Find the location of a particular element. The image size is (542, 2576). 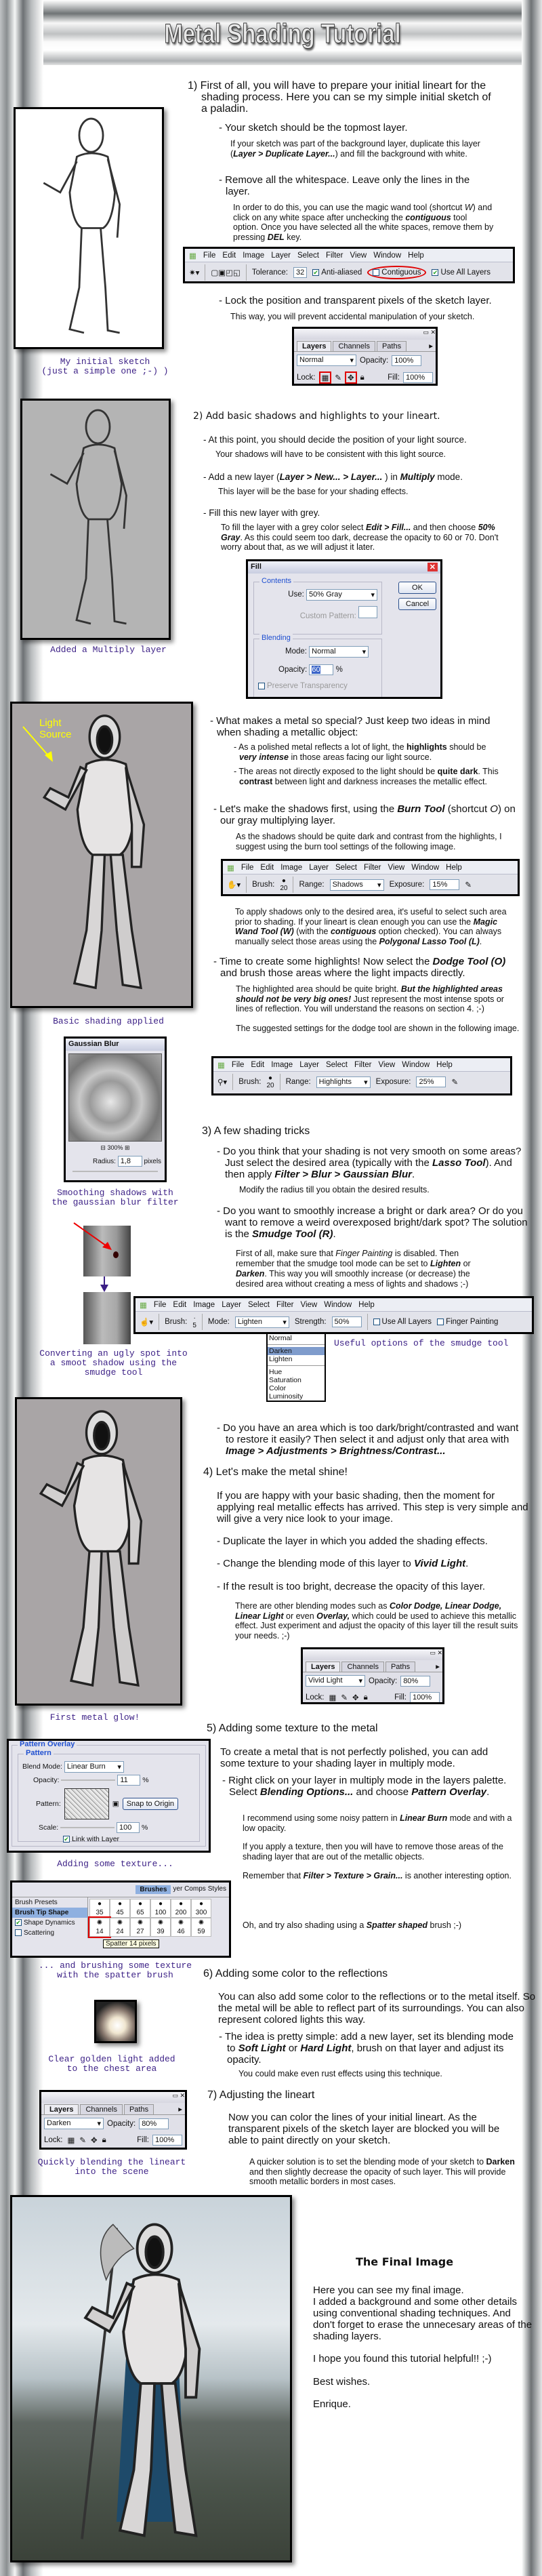

mode-select: Normal ▾ is located at coordinates (339, 652).